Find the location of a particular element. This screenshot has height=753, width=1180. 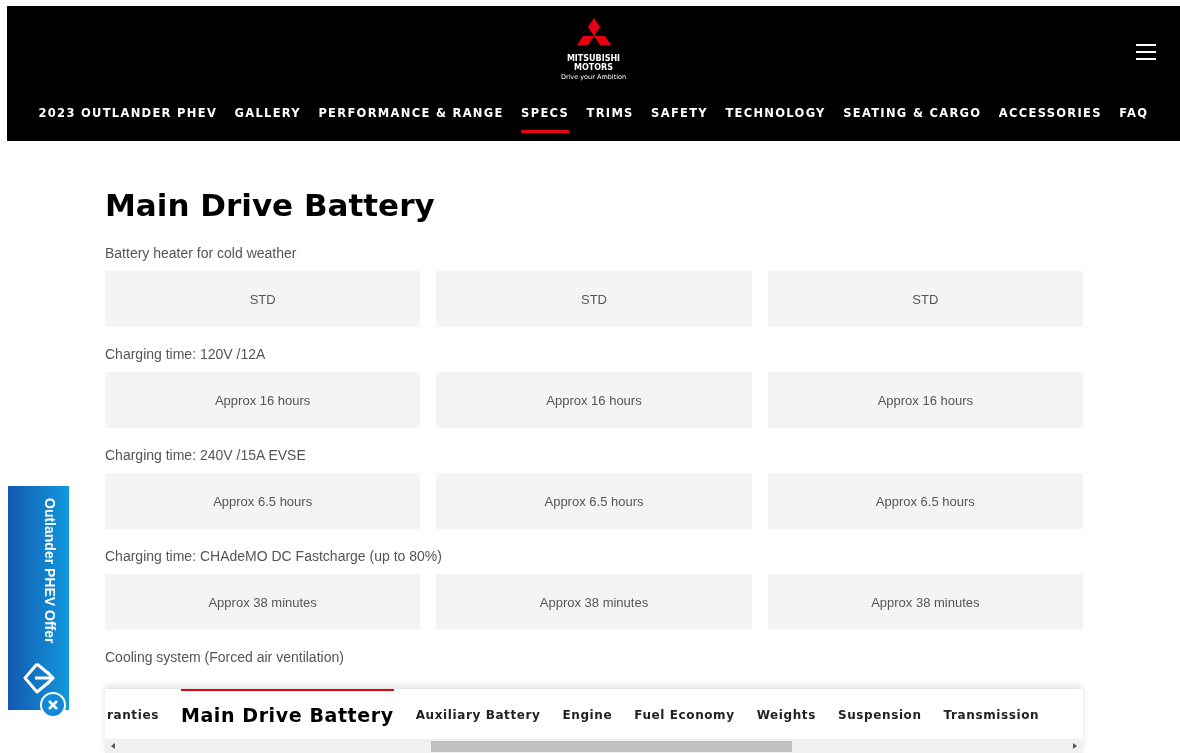

brand-name: MITSUBISHI is located at coordinates (593, 58).